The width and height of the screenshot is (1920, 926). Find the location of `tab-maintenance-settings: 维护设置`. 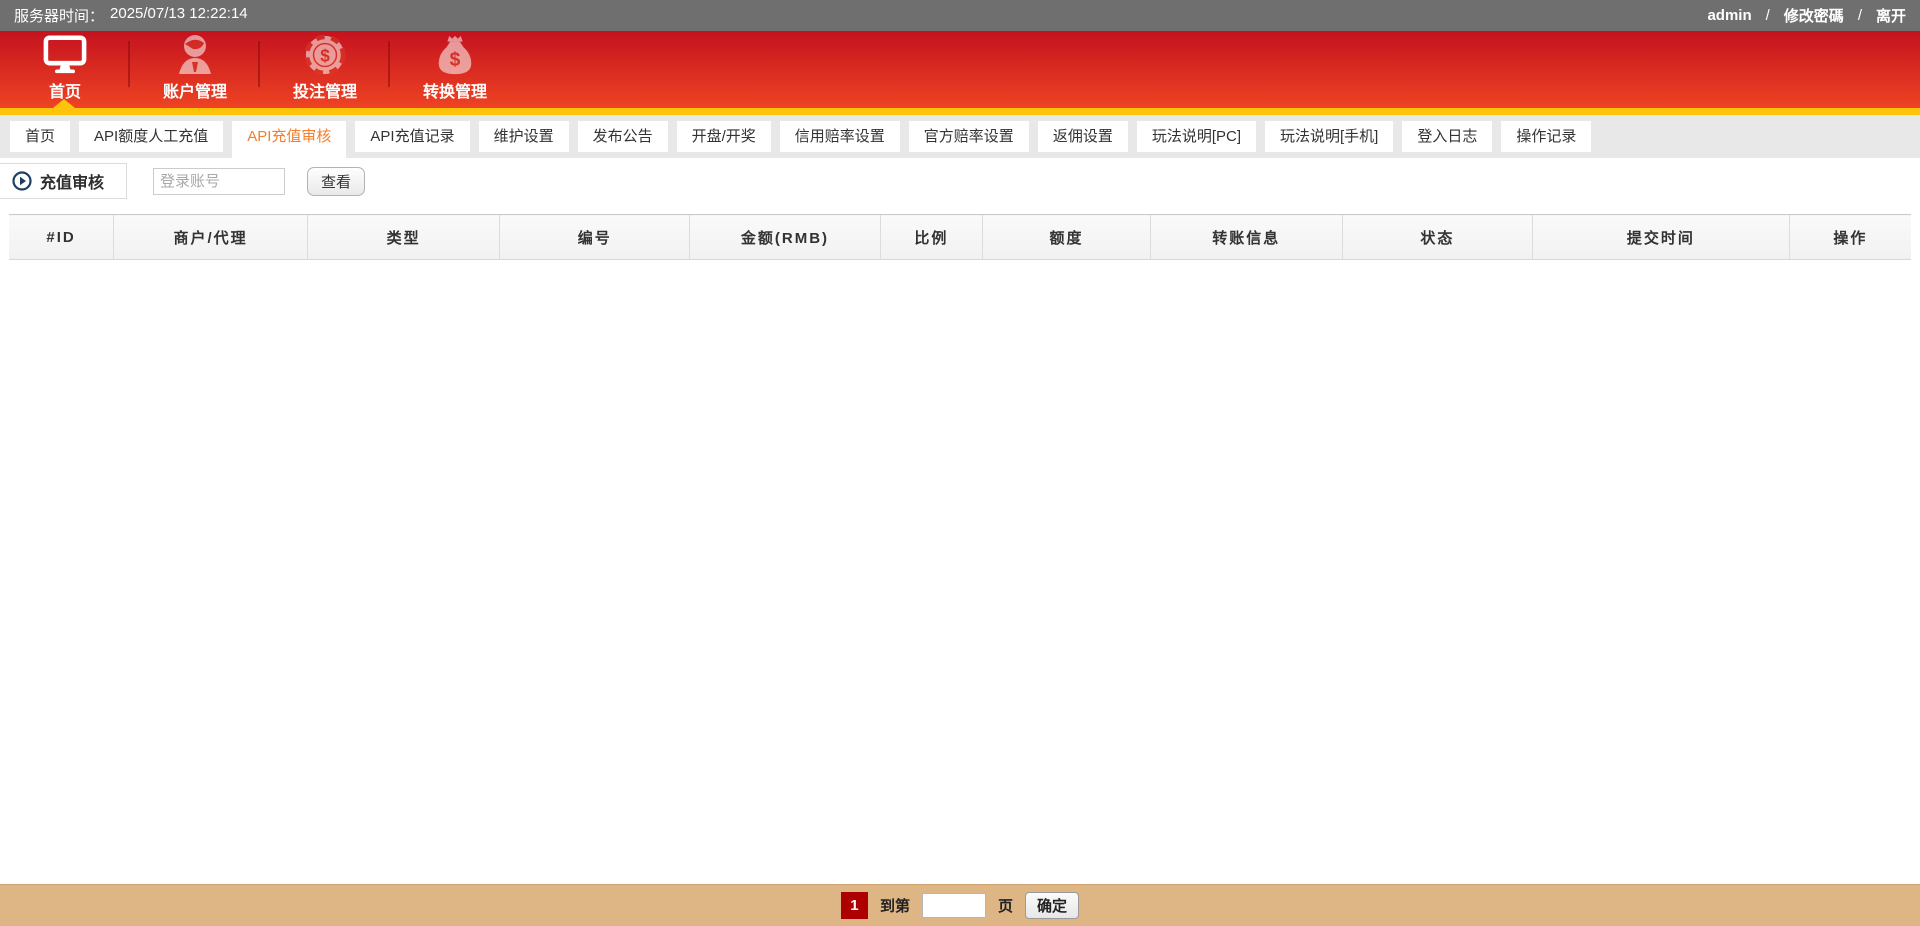

tab-maintenance-settings: 维护设置 is located at coordinates (523, 136).